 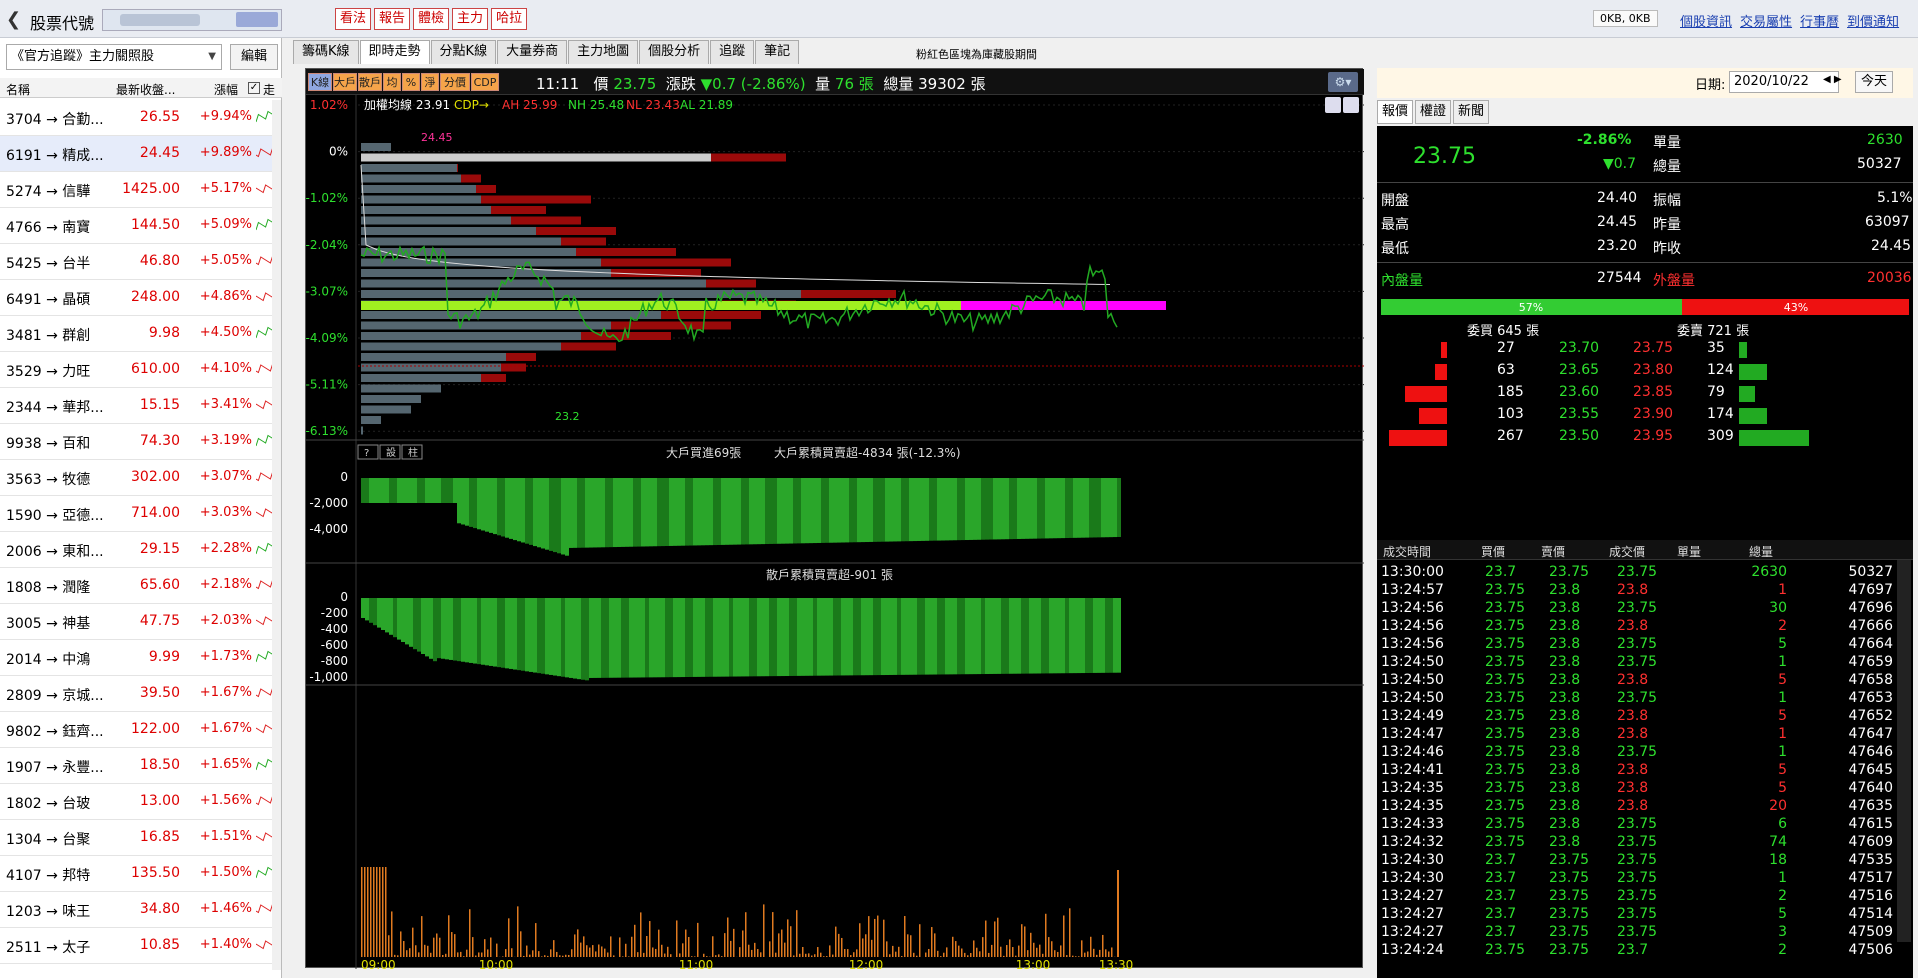 What do you see at coordinates (1874, 82) in the screenshot?
I see `today-button: 今天` at bounding box center [1874, 82].